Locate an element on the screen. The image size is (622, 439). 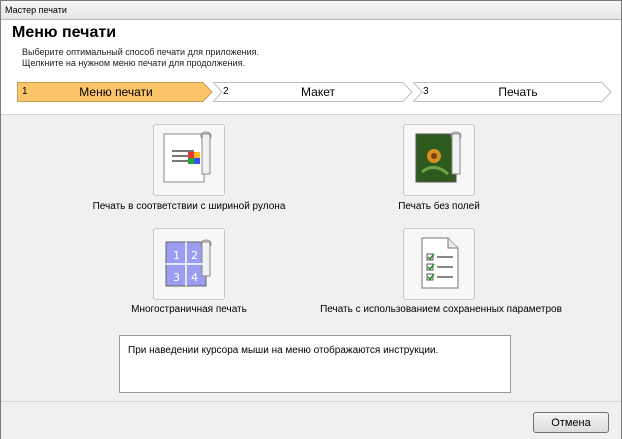
svg-text: 4 is located at coordinates (194, 277).